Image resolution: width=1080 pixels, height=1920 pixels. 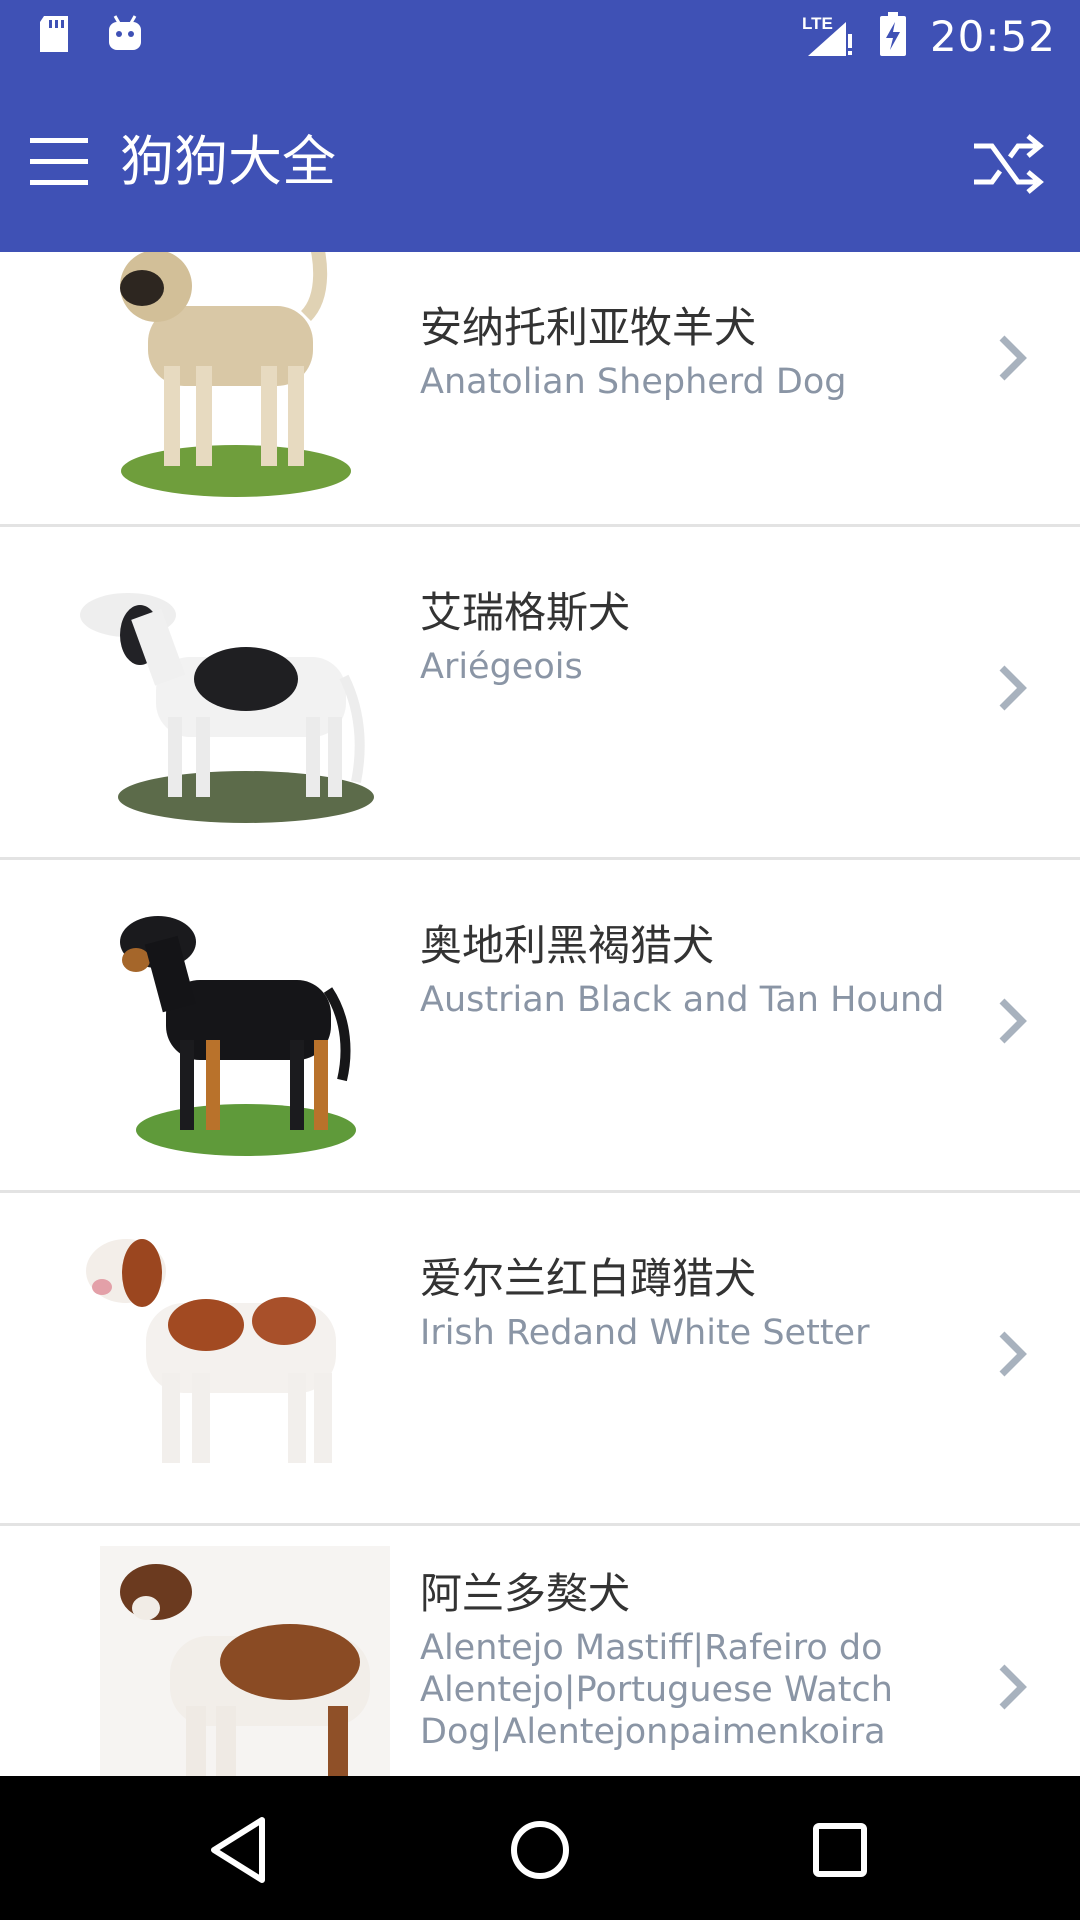 I want to click on hamburger-menu-icon, so click(x=60, y=162).